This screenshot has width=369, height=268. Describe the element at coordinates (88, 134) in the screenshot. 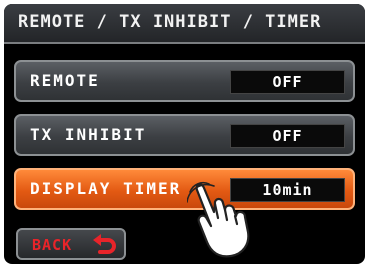

I see `setting-label-tx-inhibit: TX INHIBIT` at that location.